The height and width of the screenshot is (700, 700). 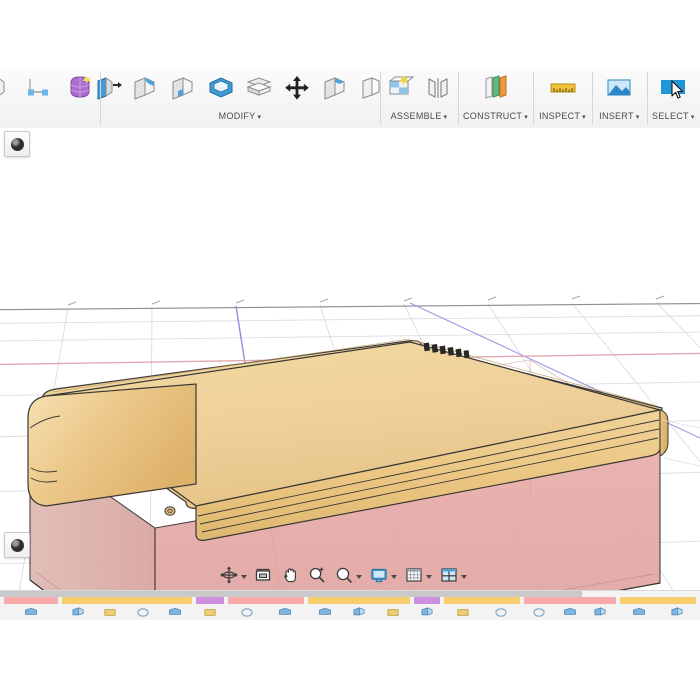 What do you see at coordinates (183, 88) in the screenshot?
I see `chamfer-icon` at bounding box center [183, 88].